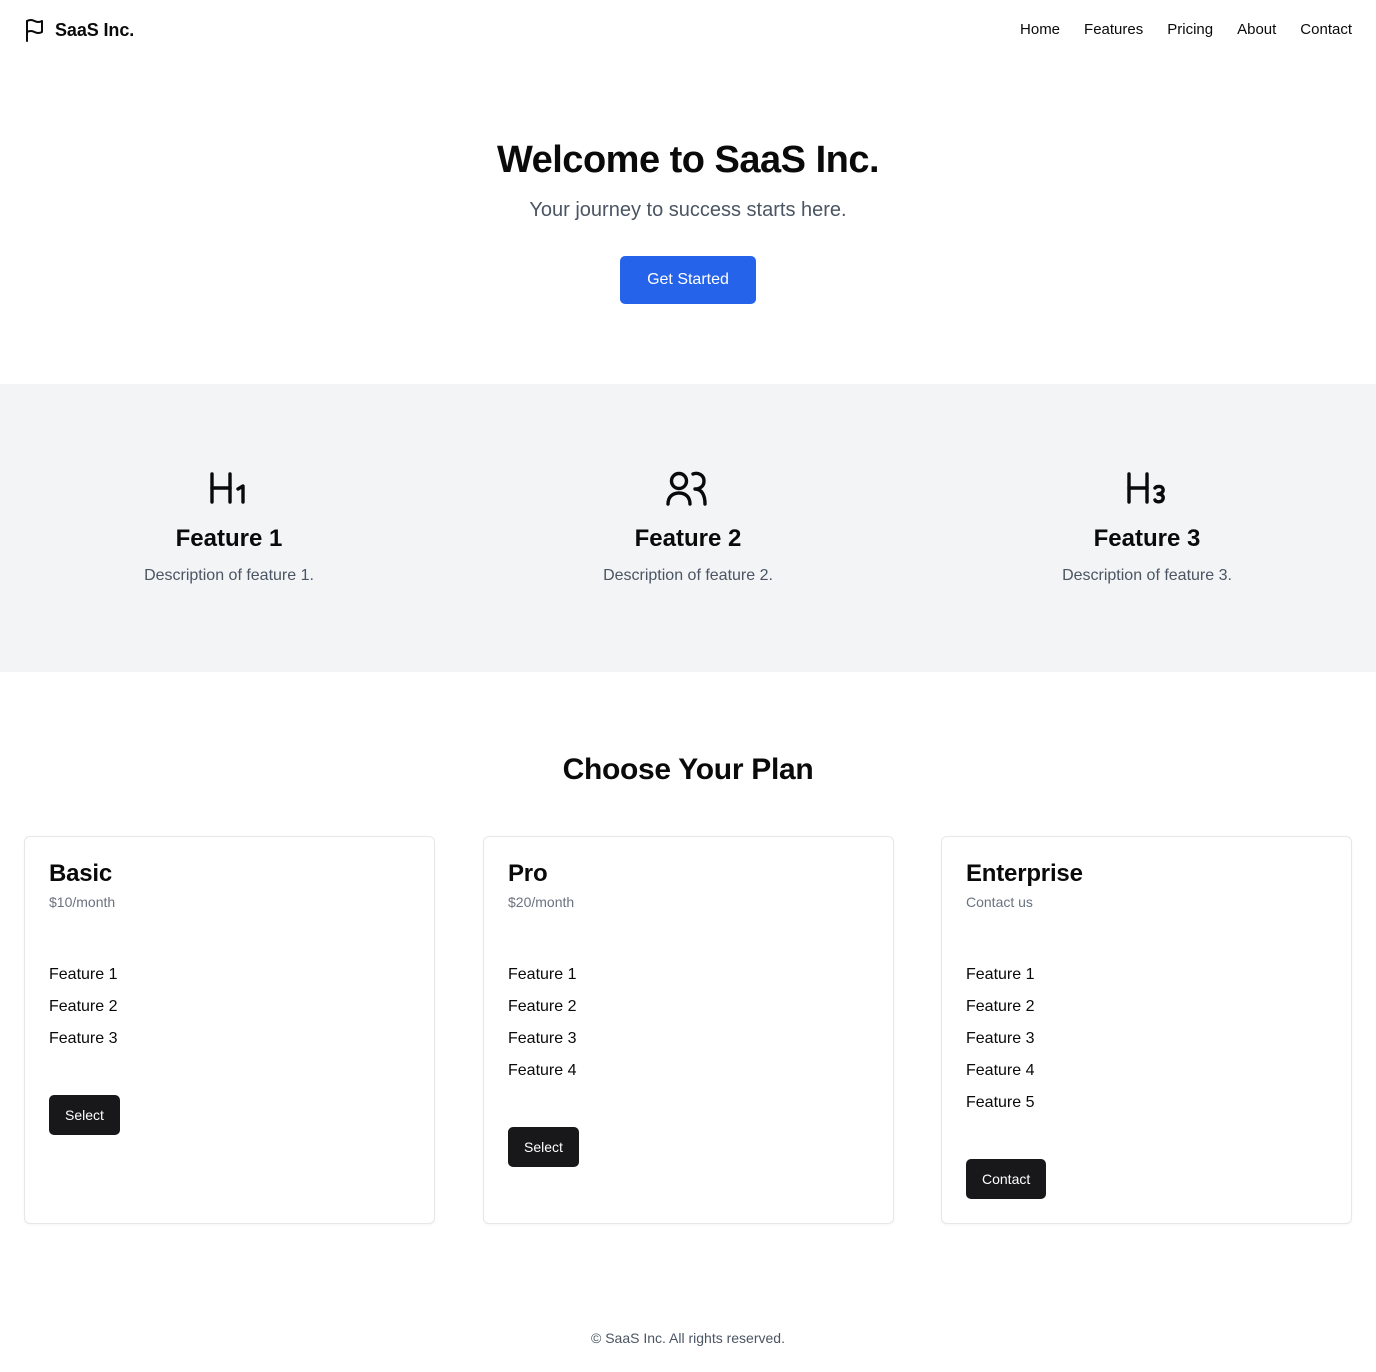 This screenshot has width=1376, height=1372. I want to click on plan-price: $20/month, so click(541, 902).